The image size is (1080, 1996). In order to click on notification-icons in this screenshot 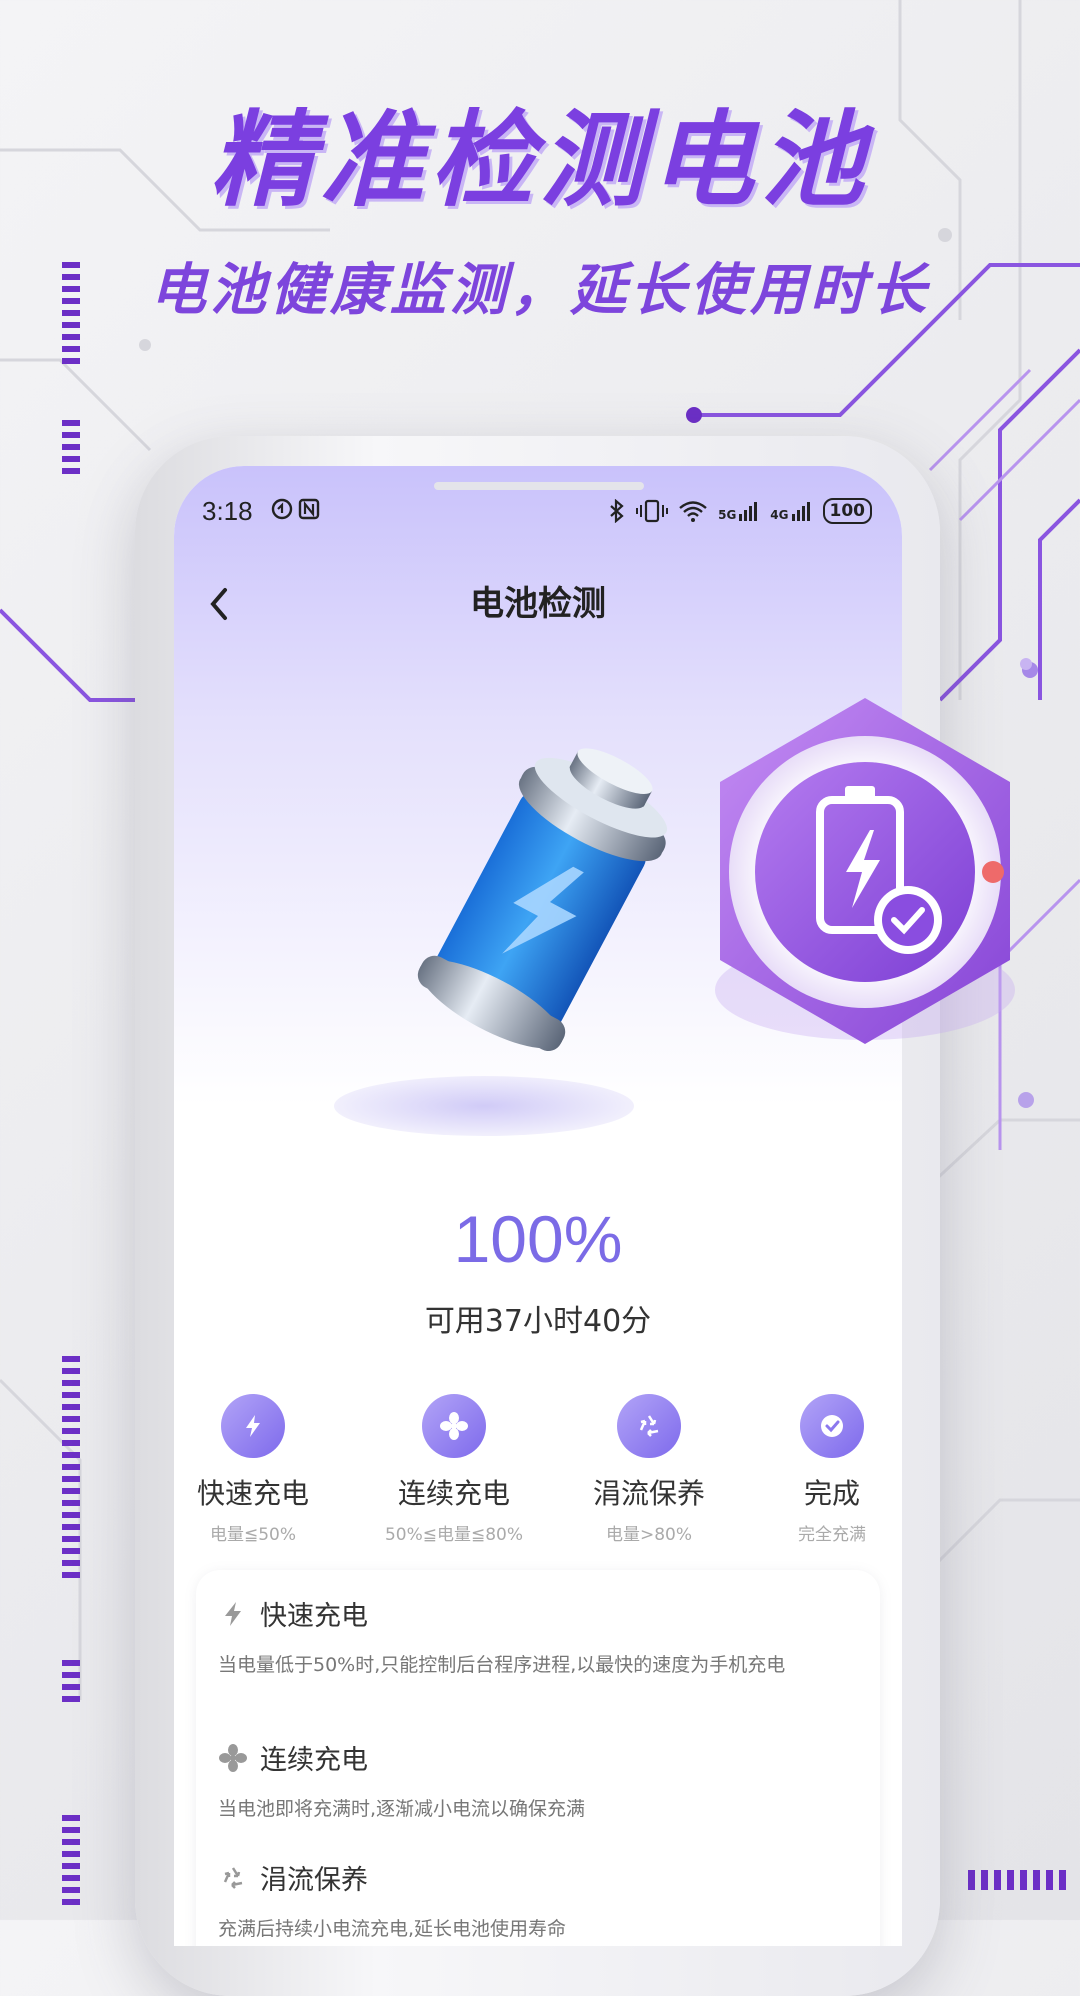, I will do `click(295, 509)`.